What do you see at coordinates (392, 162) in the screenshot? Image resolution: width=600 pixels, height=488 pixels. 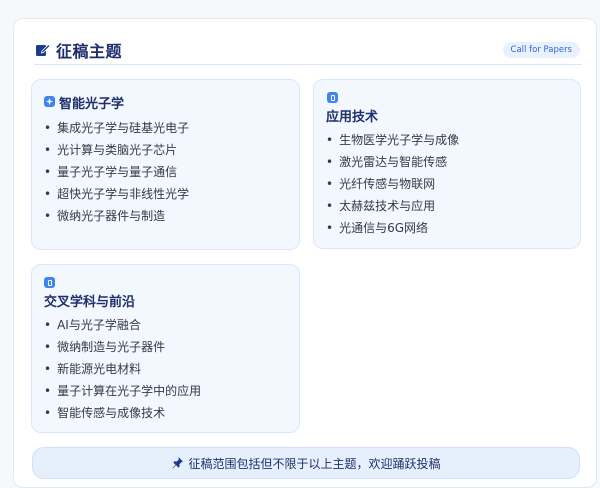 I see `list-item: 激光雷达与智能传感` at bounding box center [392, 162].